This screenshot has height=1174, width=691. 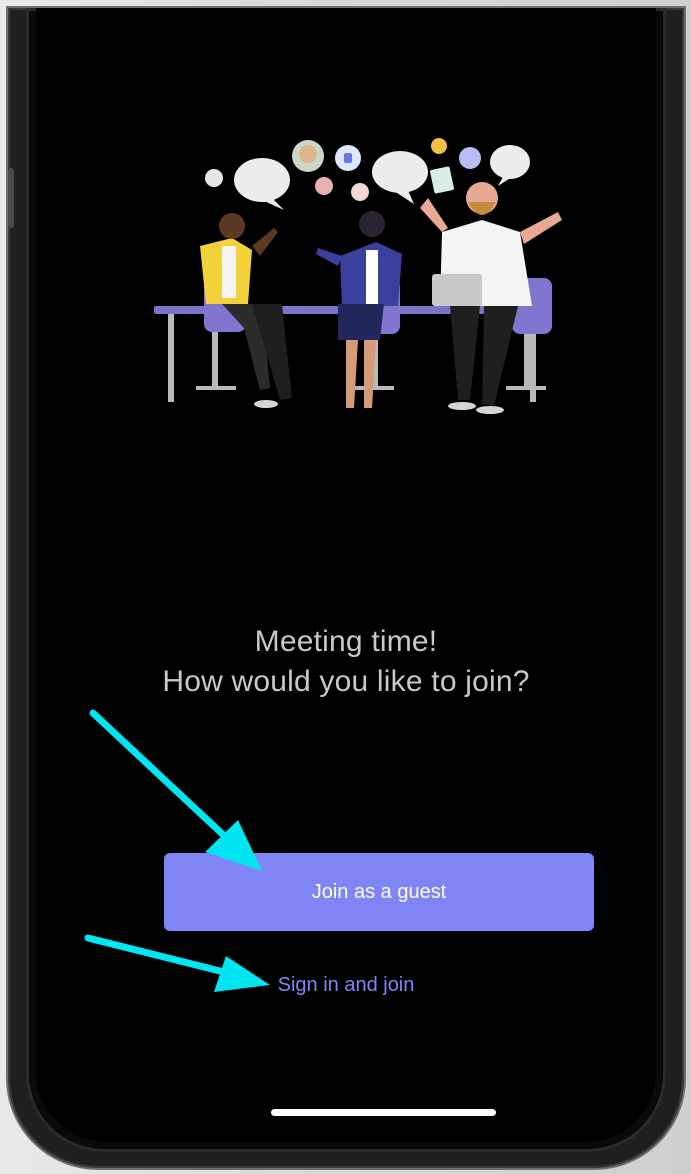 What do you see at coordinates (379, 892) in the screenshot?
I see `join-as-guest-button: Join as a guest` at bounding box center [379, 892].